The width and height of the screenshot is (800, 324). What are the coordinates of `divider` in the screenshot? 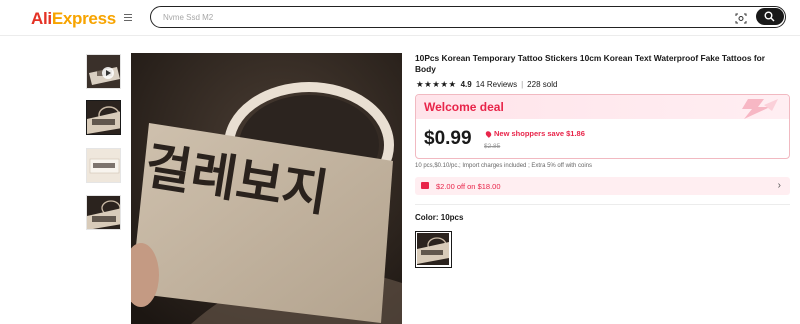 It's located at (602, 204).